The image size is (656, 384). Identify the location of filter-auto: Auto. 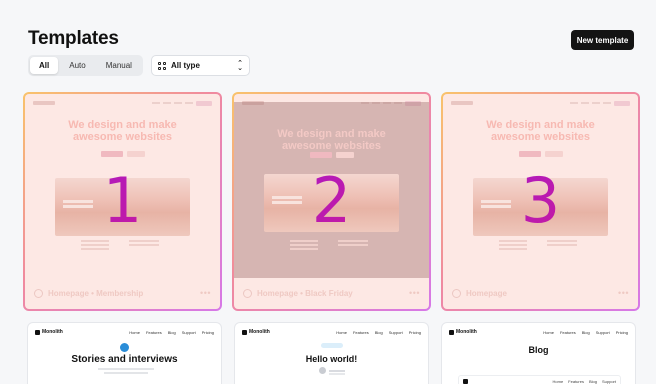
(77, 65).